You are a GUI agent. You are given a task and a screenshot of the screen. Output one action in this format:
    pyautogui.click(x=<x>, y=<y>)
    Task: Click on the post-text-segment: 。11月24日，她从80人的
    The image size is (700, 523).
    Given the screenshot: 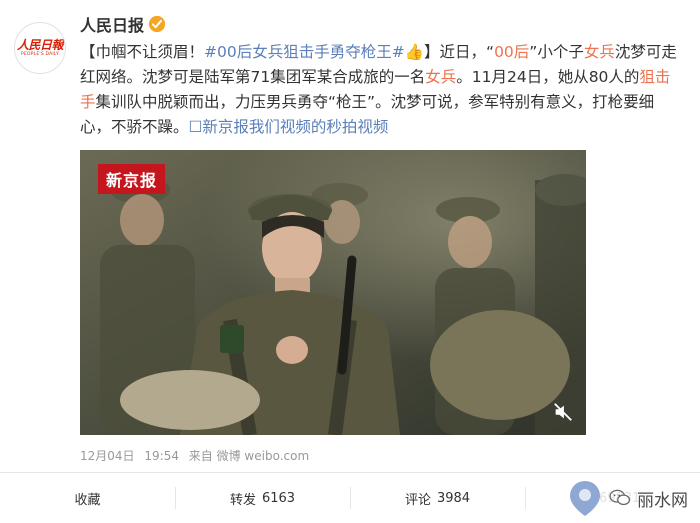 What is the action you would take?
    pyautogui.click(x=548, y=77)
    